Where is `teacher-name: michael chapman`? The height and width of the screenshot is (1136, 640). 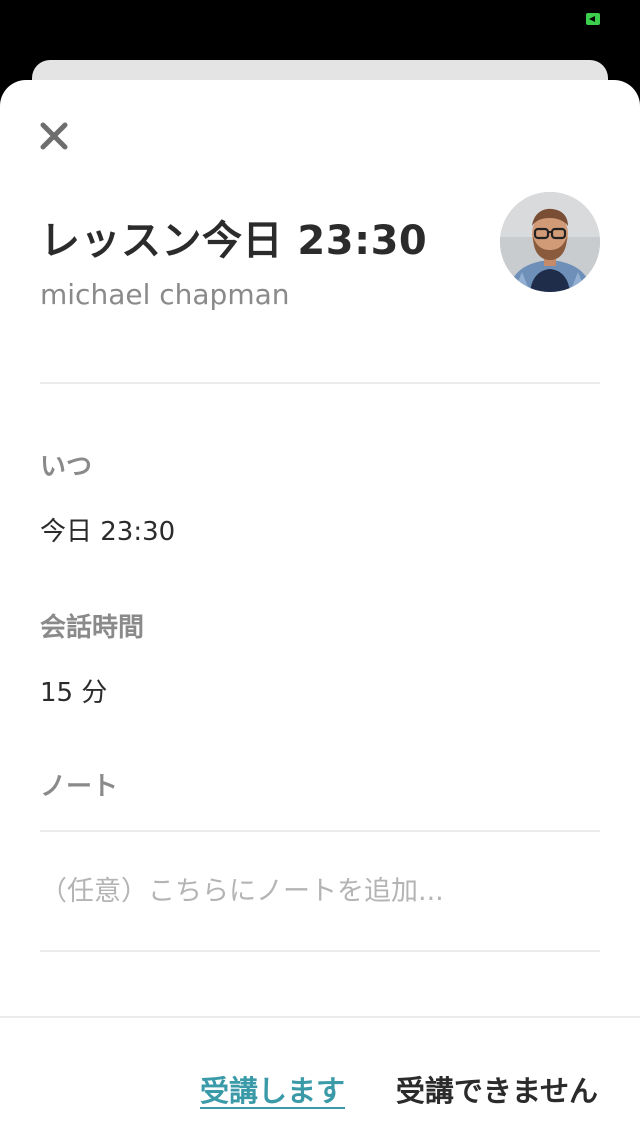
teacher-name: michael chapman is located at coordinates (165, 294).